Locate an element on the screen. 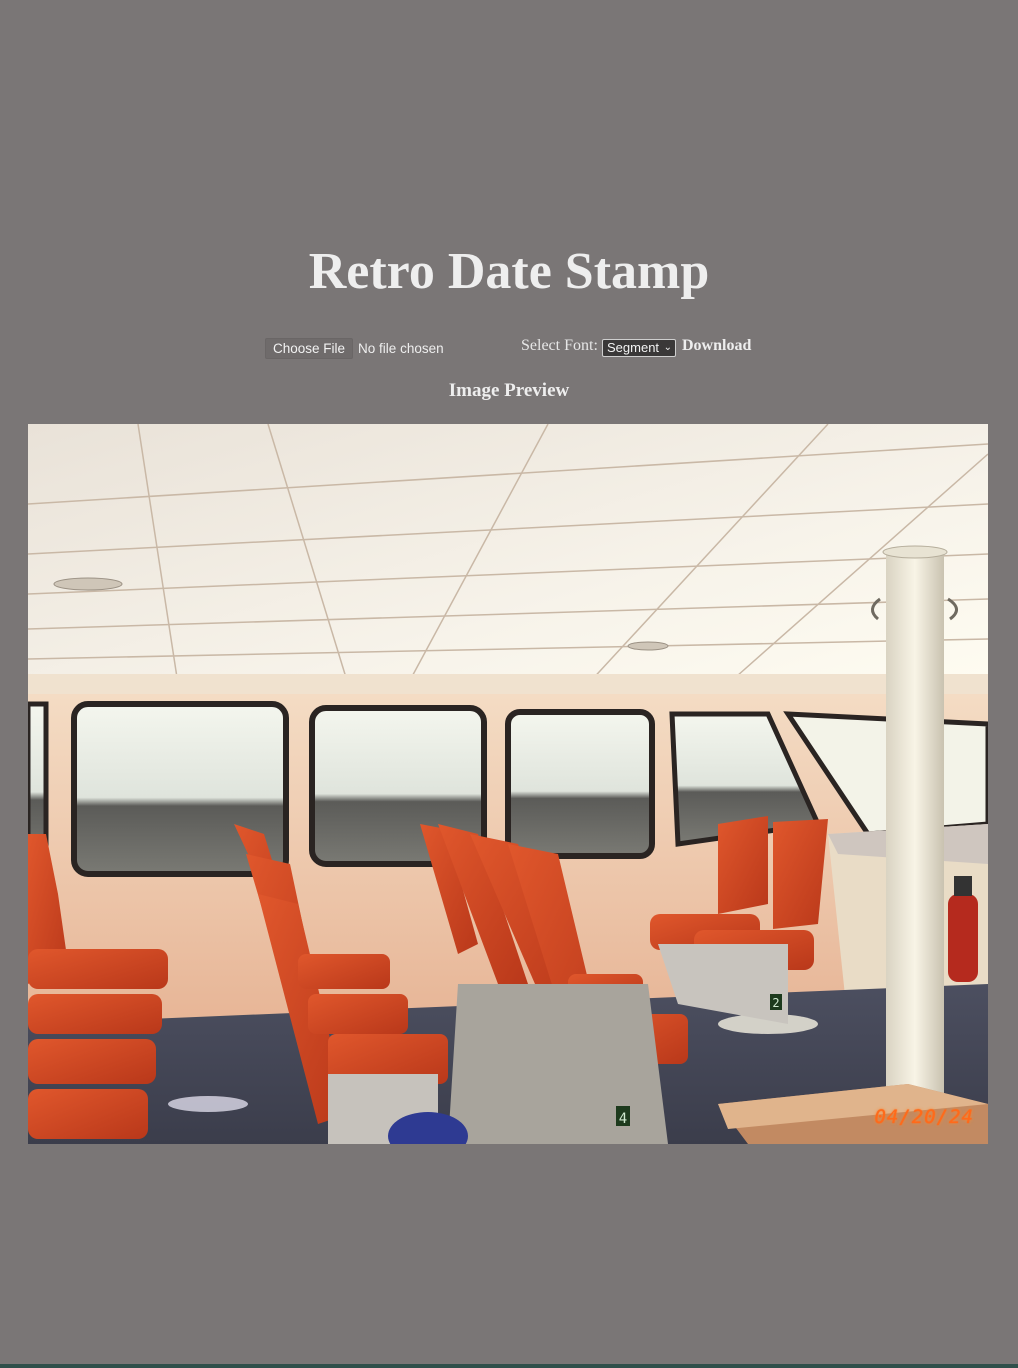 This screenshot has width=1018, height=1368. font-select-label: Select Font: is located at coordinates (559, 345).